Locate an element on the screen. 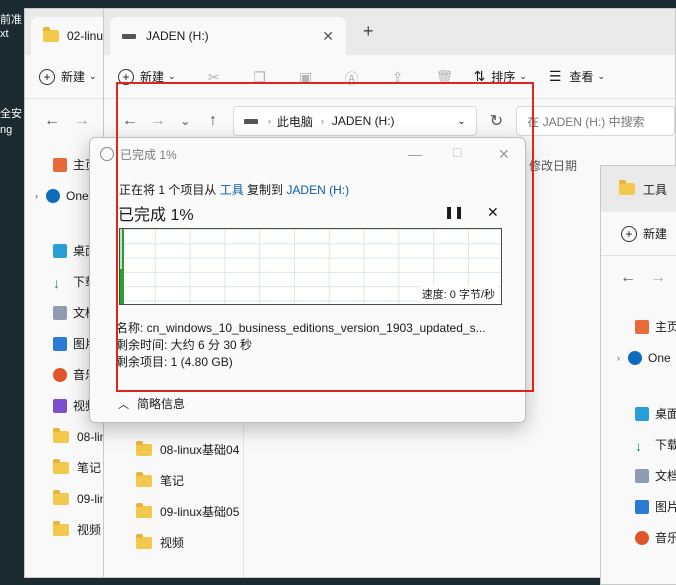 This screenshot has width=676, height=585. list-item: 视频 is located at coordinates (187, 542).